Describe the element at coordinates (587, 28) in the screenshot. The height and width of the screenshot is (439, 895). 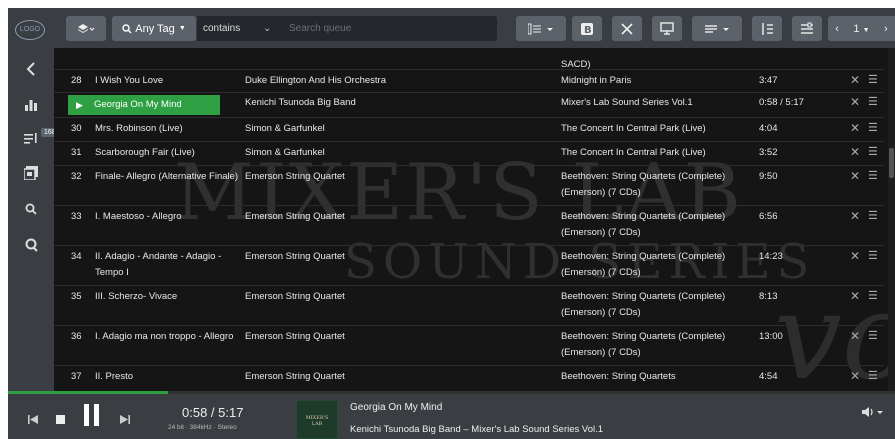
I see `bookmark-button: B` at that location.